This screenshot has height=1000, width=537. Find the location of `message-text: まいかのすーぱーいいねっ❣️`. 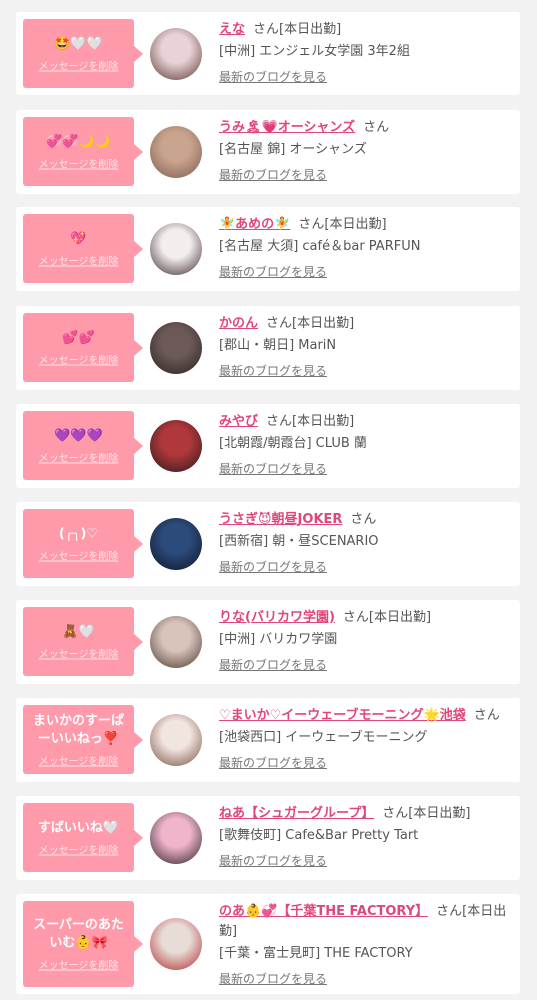

message-text: まいかのすーぱーいいねっ❣️ is located at coordinates (78, 729).